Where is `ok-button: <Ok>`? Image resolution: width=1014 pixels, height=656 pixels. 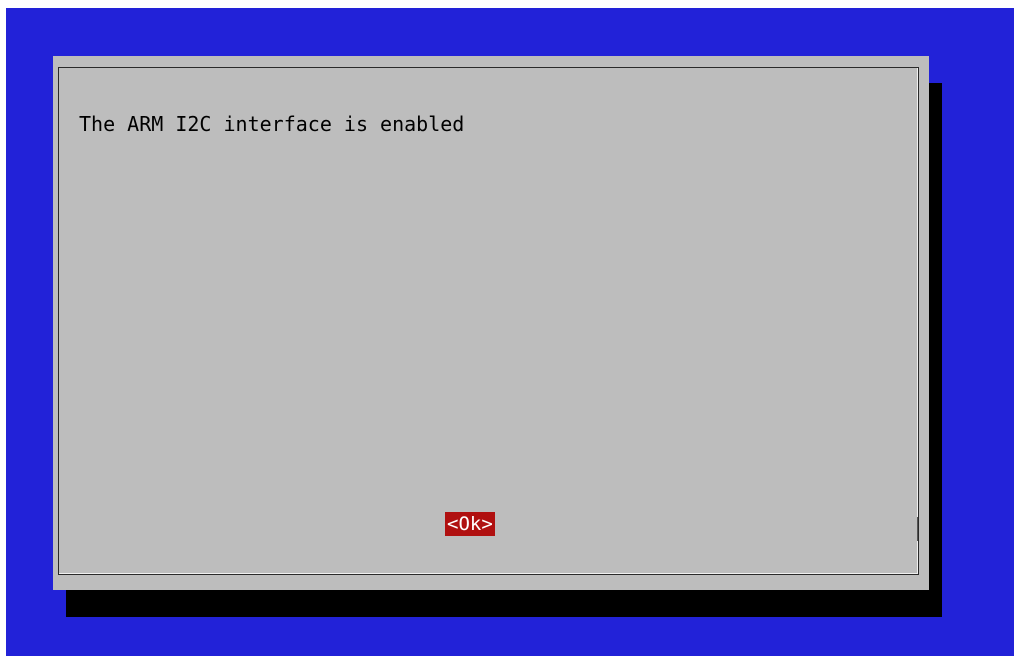 ok-button: <Ok> is located at coordinates (470, 524).